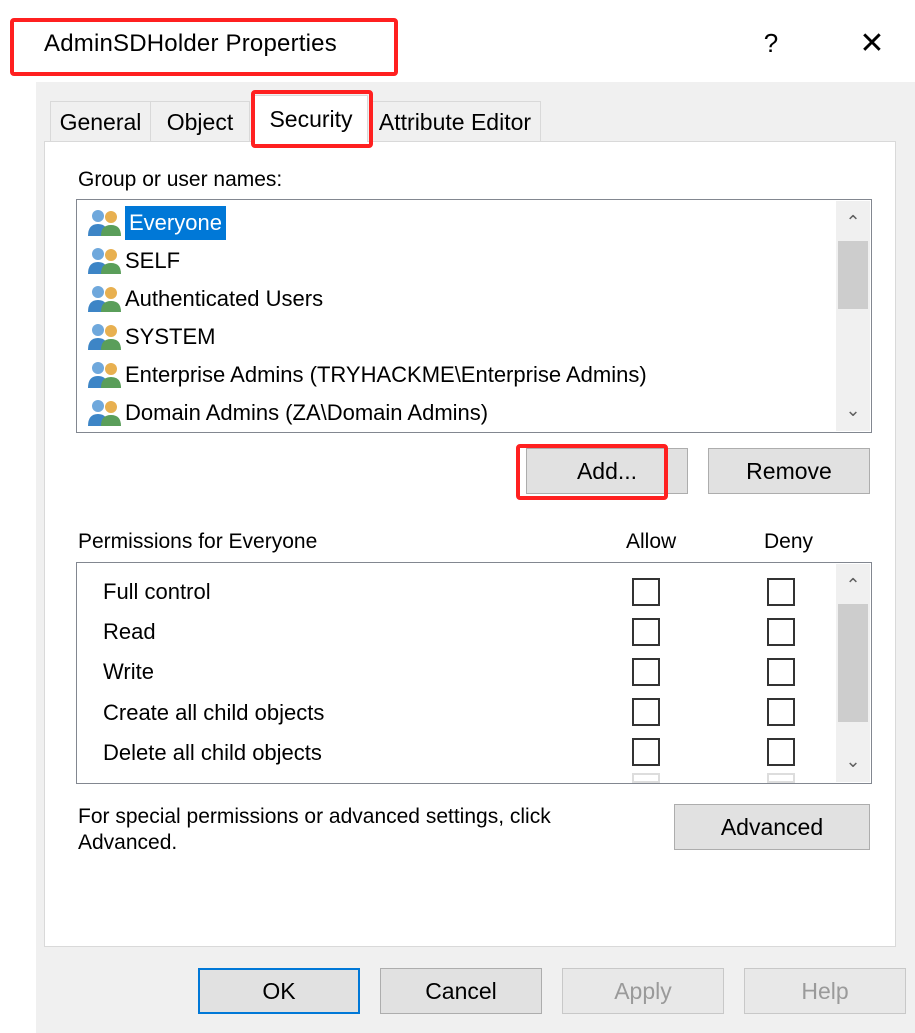  I want to click on tab-attribute-editor: Attribute Editor, so click(455, 121).